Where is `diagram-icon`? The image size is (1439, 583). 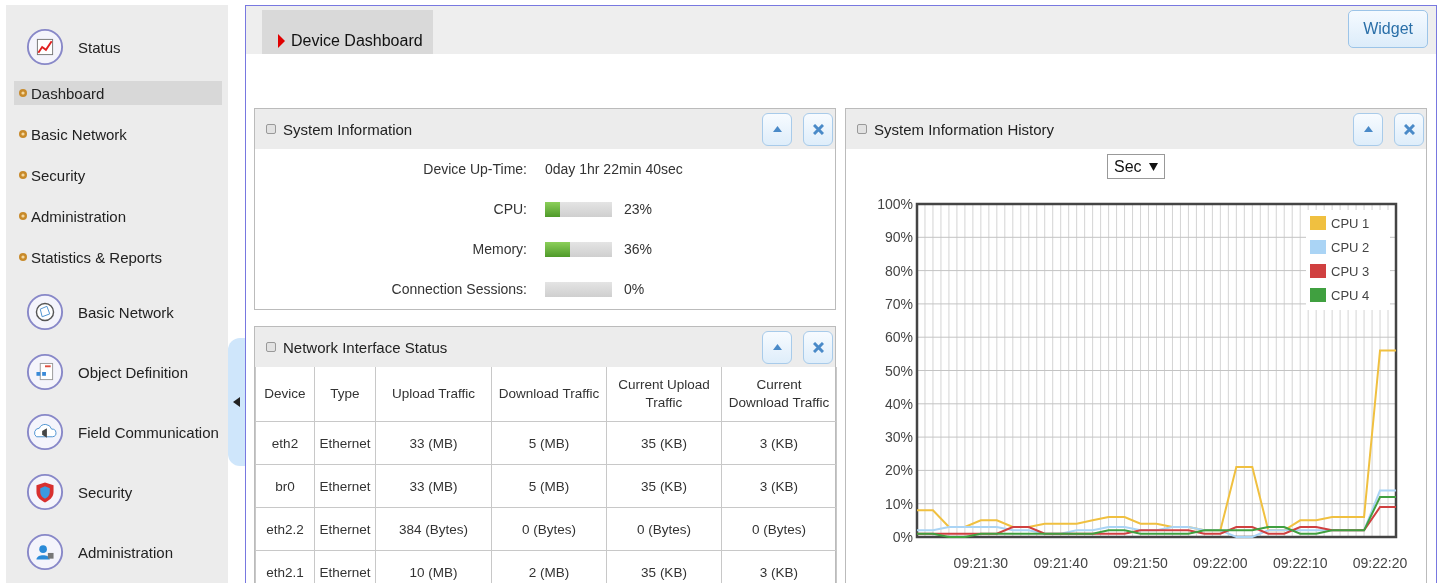 diagram-icon is located at coordinates (45, 372).